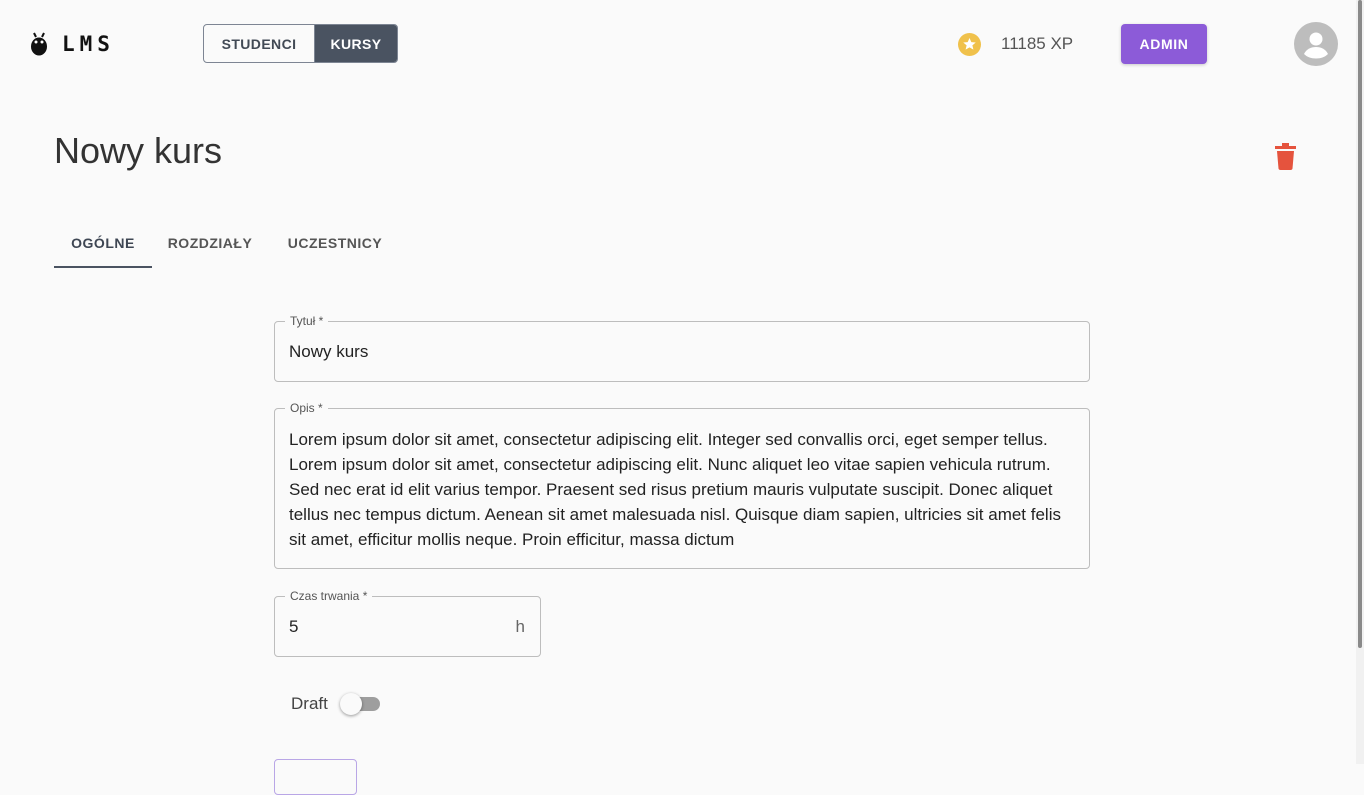 Image resolution: width=1364 pixels, height=795 pixels. Describe the element at coordinates (969, 44) in the screenshot. I see `star-icon` at that location.